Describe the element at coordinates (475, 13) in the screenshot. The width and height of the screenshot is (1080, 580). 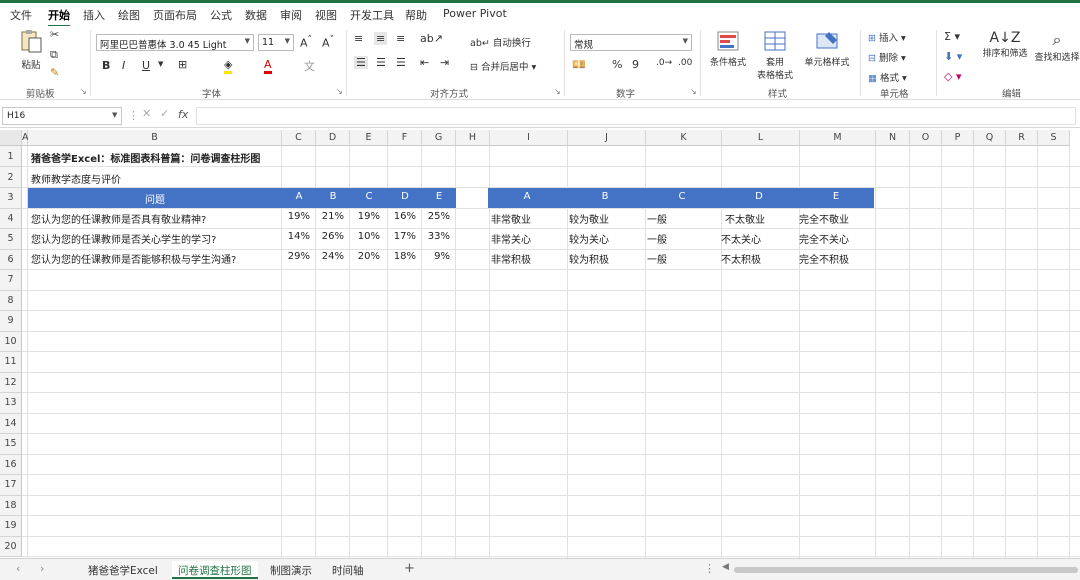
I see `menu-power-pivot: Power Pivot` at that location.